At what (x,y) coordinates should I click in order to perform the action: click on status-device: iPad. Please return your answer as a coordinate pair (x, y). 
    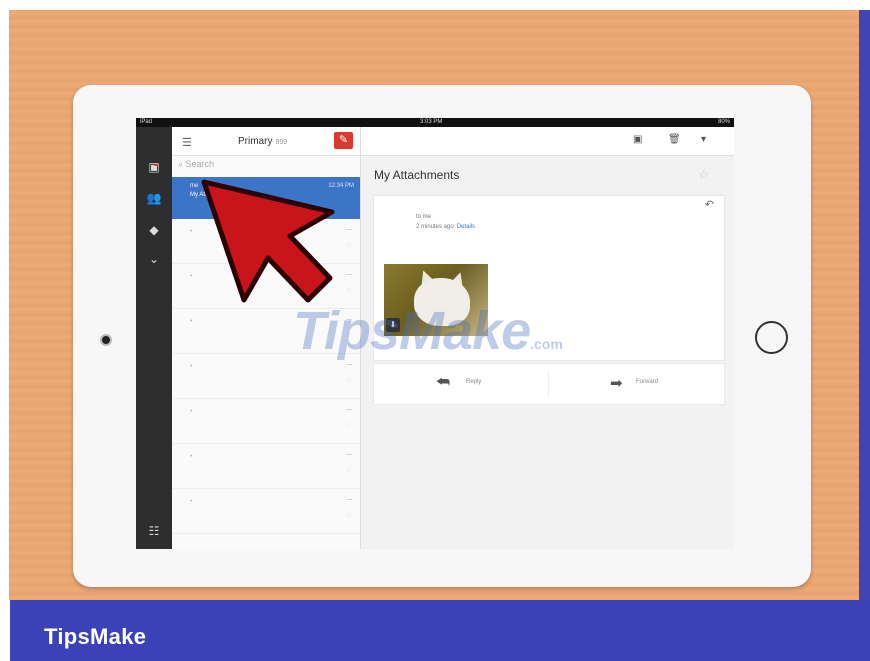
    Looking at the image, I should click on (146, 122).